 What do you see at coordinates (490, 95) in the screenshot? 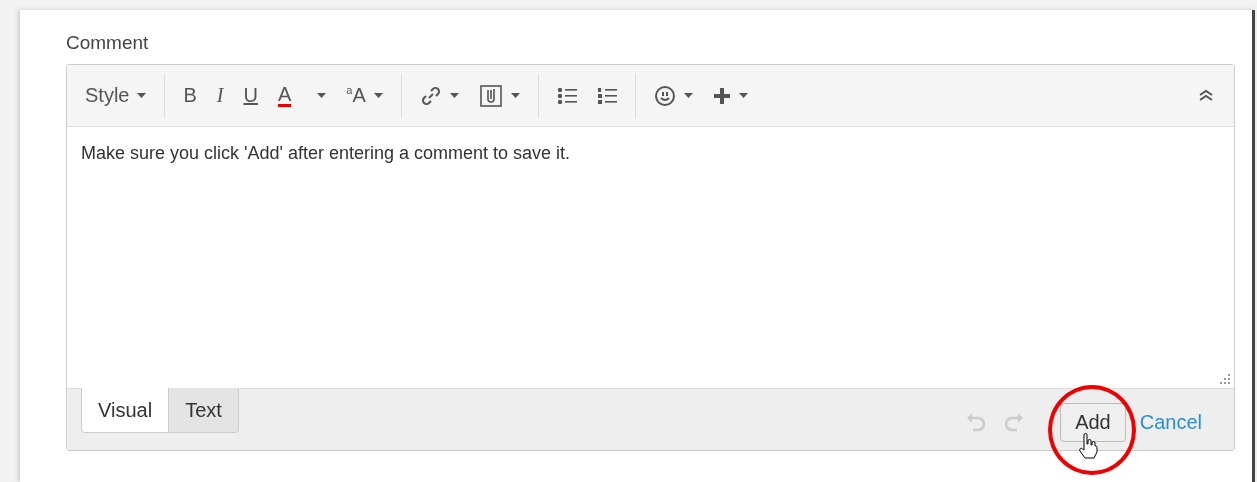
I see `paperclip-icon` at bounding box center [490, 95].